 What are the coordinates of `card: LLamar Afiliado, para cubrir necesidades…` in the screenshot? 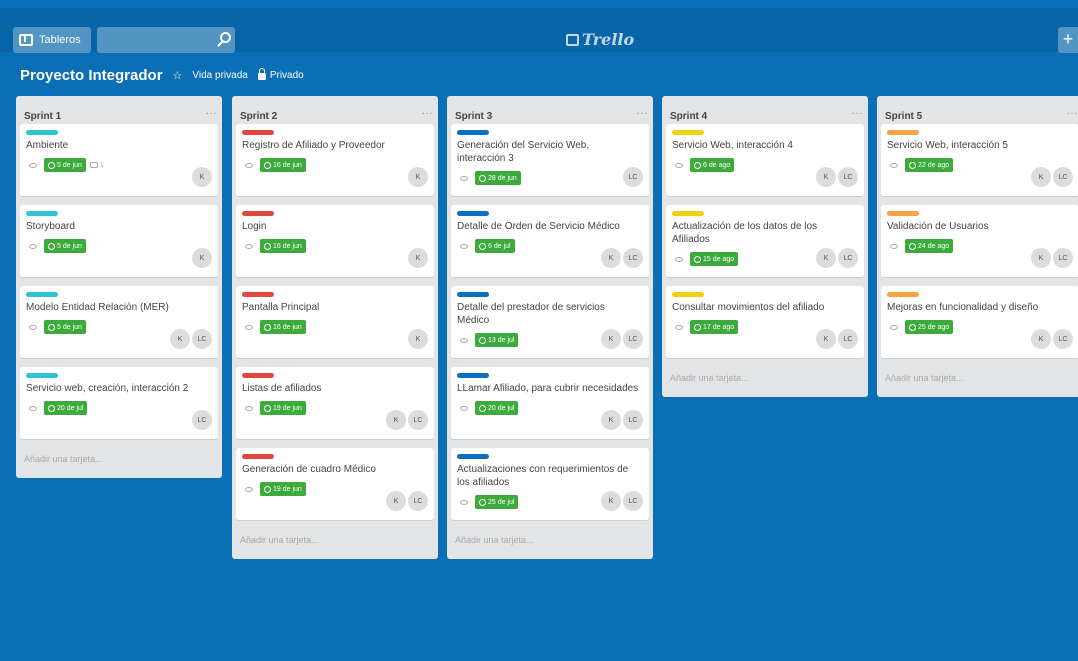 It's located at (550, 403).